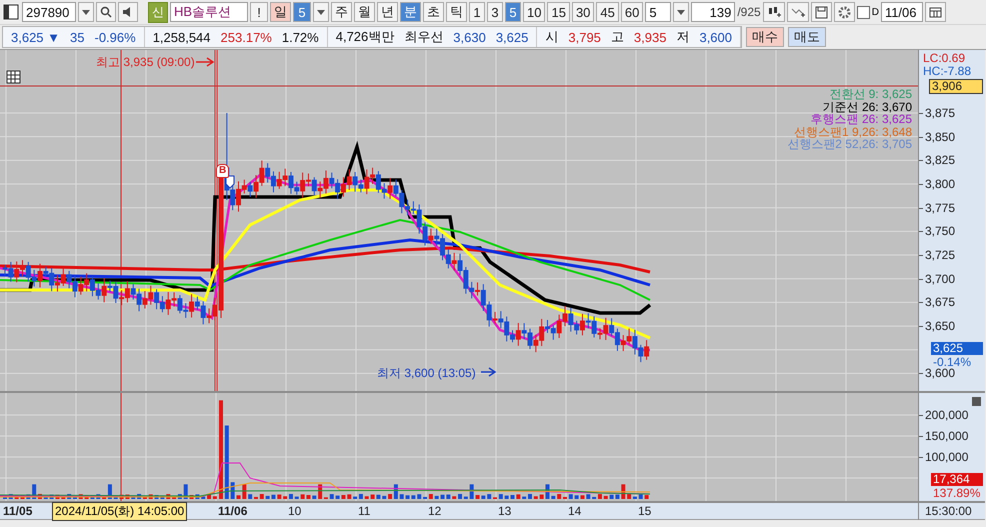 The width and height of the screenshot is (986, 527). Describe the element at coordinates (849, 144) in the screenshot. I see `legend-entry: 선행스팬2 52,26: 3,705` at that location.